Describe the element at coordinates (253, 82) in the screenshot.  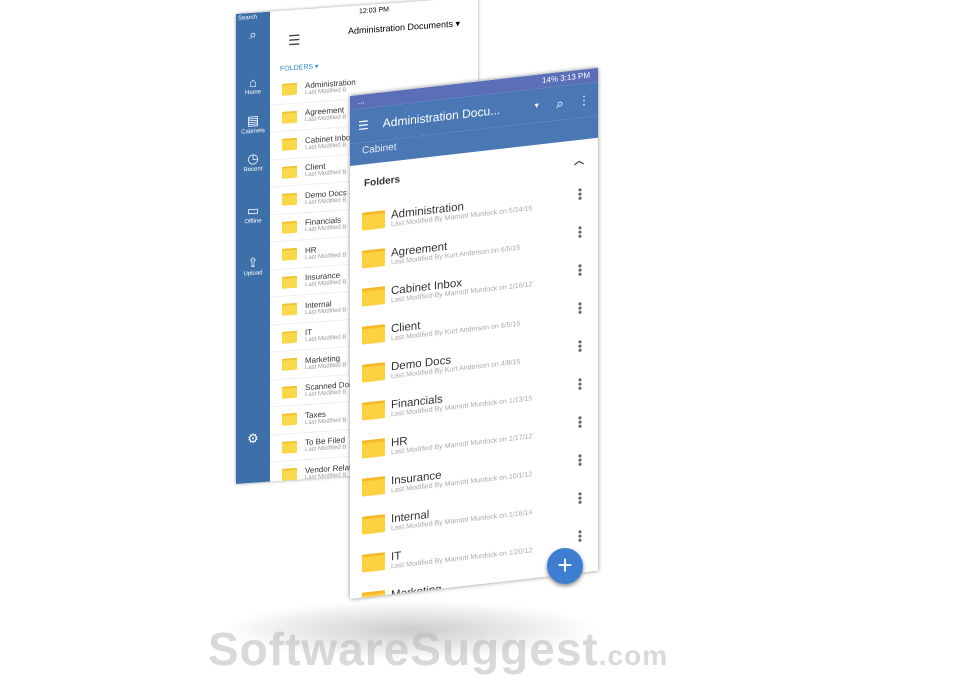
I see `home-icon: ⌂` at that location.